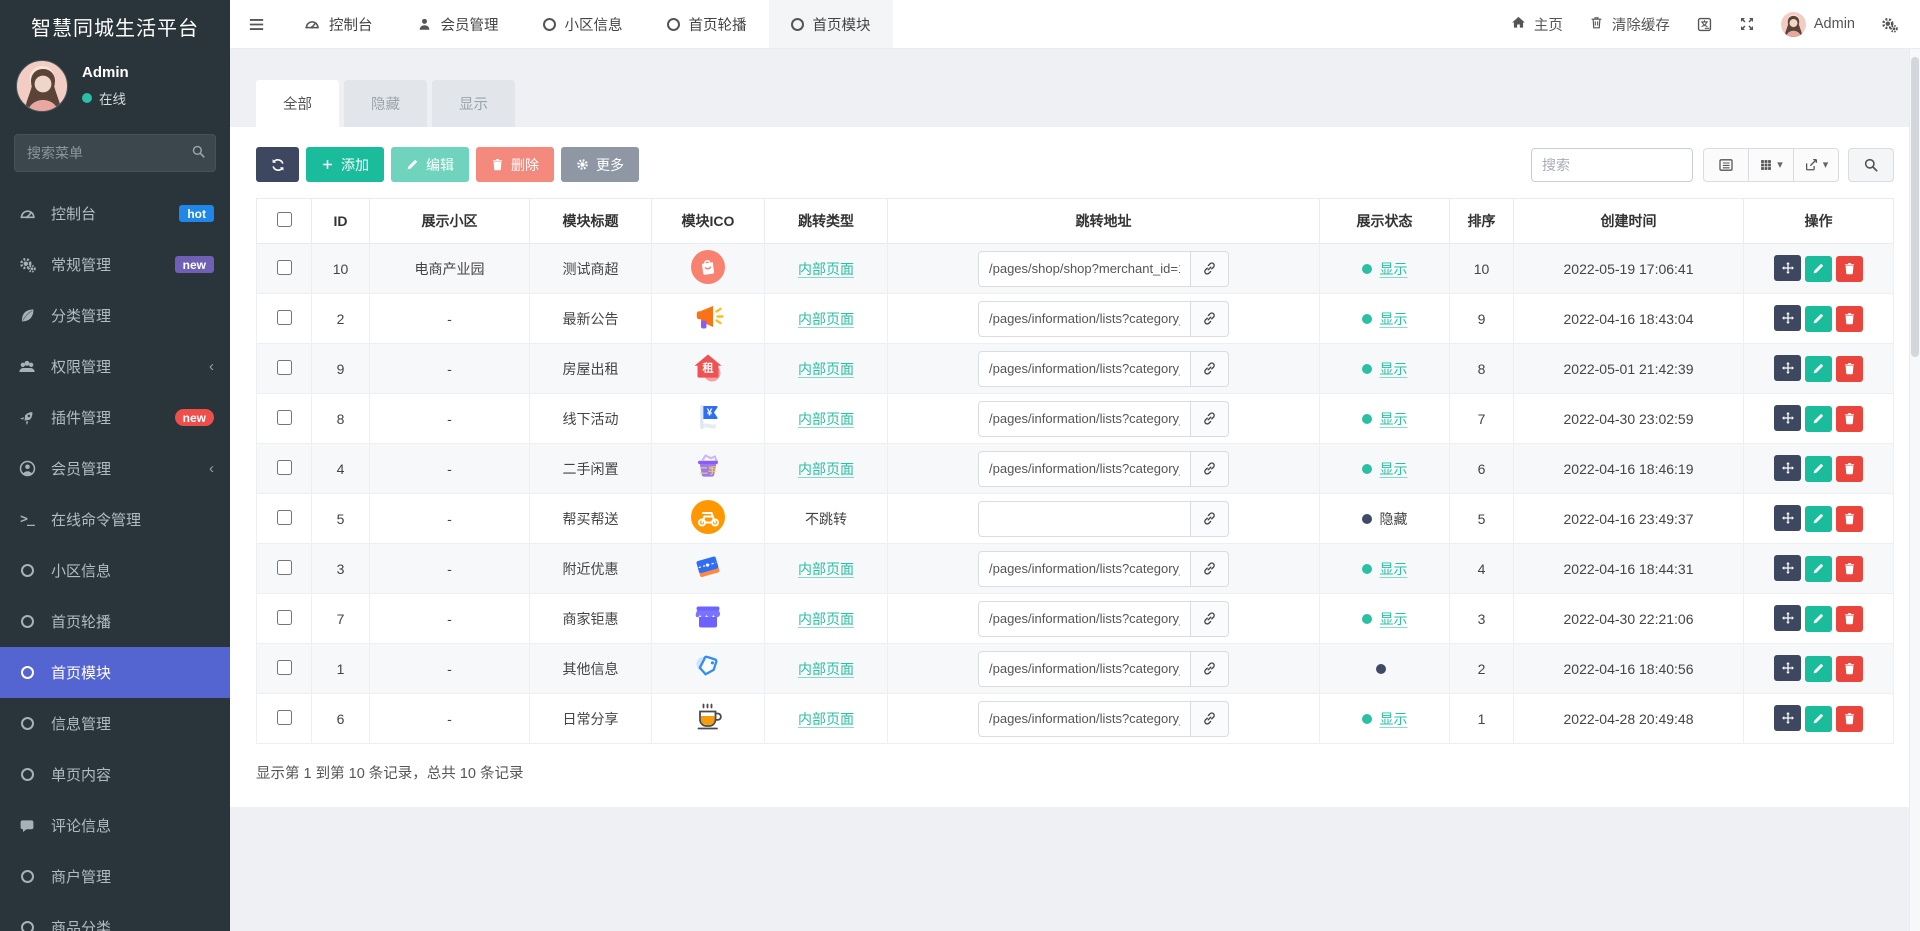  What do you see at coordinates (385, 103) in the screenshot?
I see `filter-tab-hidden: 隐藏` at bounding box center [385, 103].